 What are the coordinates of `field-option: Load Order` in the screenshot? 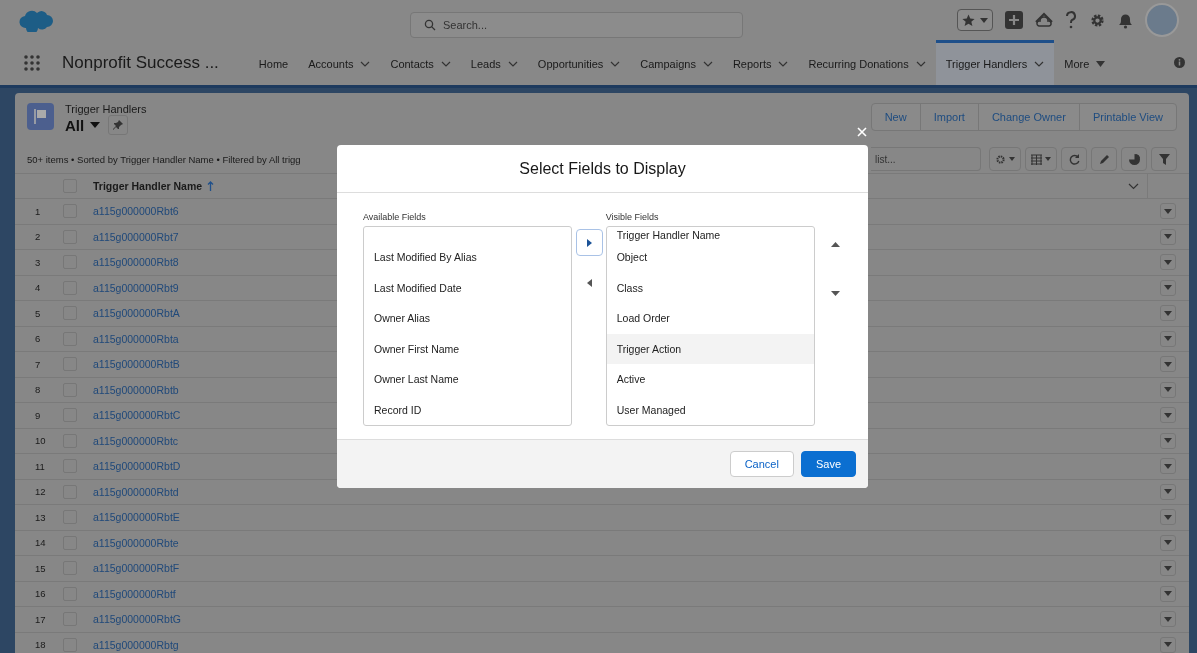 It's located at (710, 318).